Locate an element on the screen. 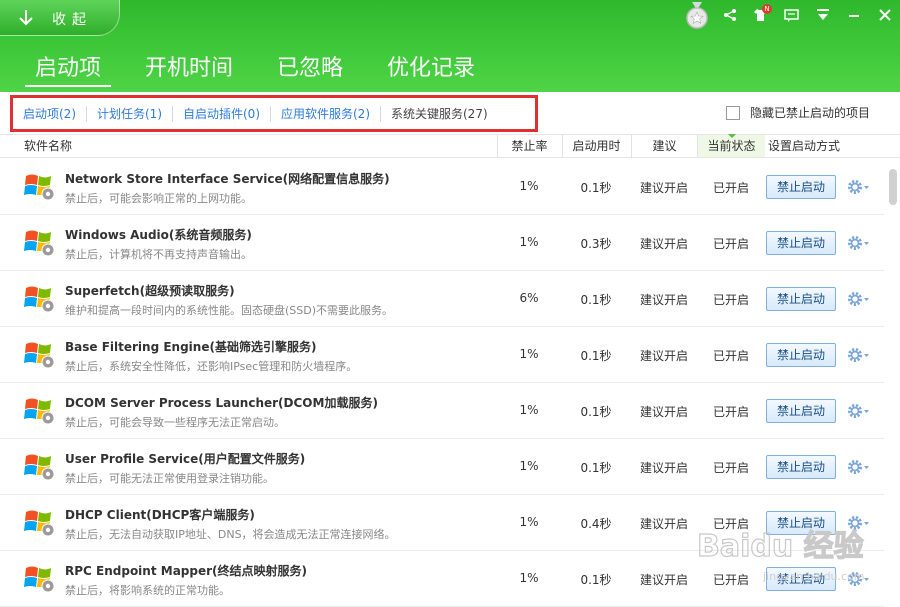 The height and width of the screenshot is (607, 900). tab-optimize-log: 优化记录 is located at coordinates (431, 68).